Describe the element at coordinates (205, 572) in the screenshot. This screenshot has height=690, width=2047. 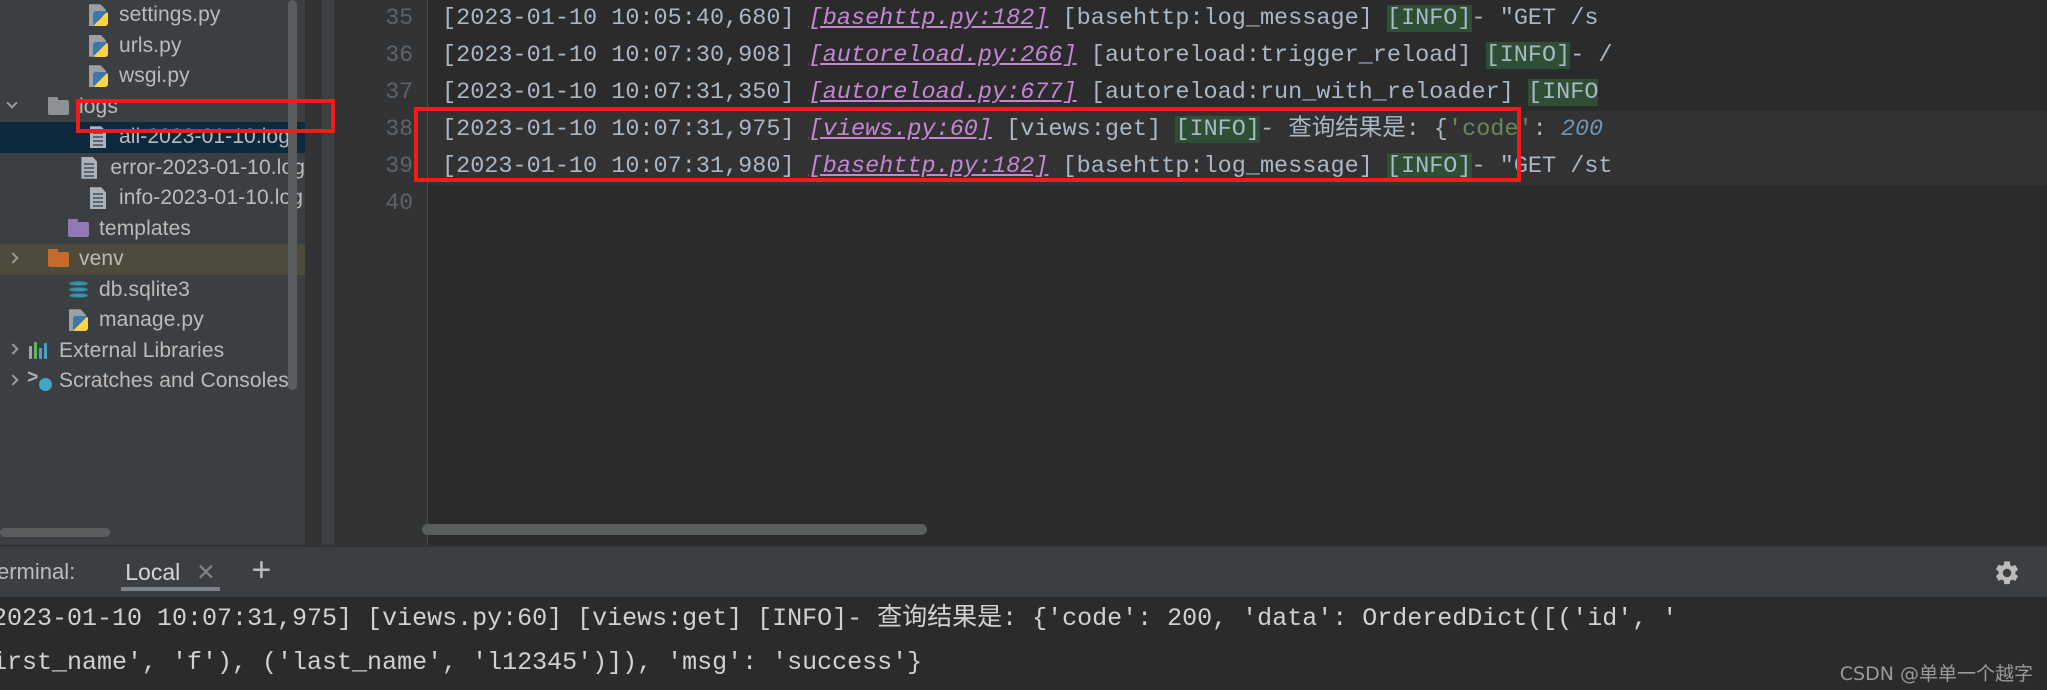
I see `close-icon: ✕` at that location.